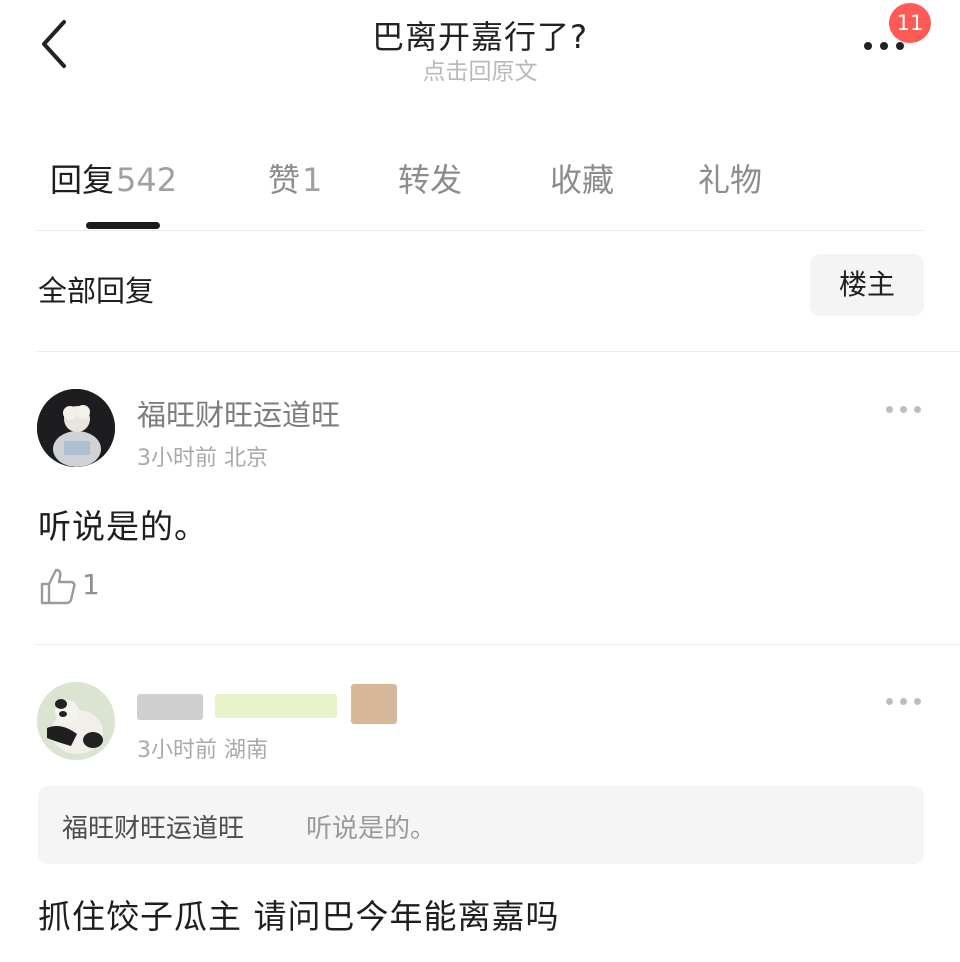 The height and width of the screenshot is (962, 960). What do you see at coordinates (910, 23) in the screenshot?
I see `notification-badge: 11` at bounding box center [910, 23].